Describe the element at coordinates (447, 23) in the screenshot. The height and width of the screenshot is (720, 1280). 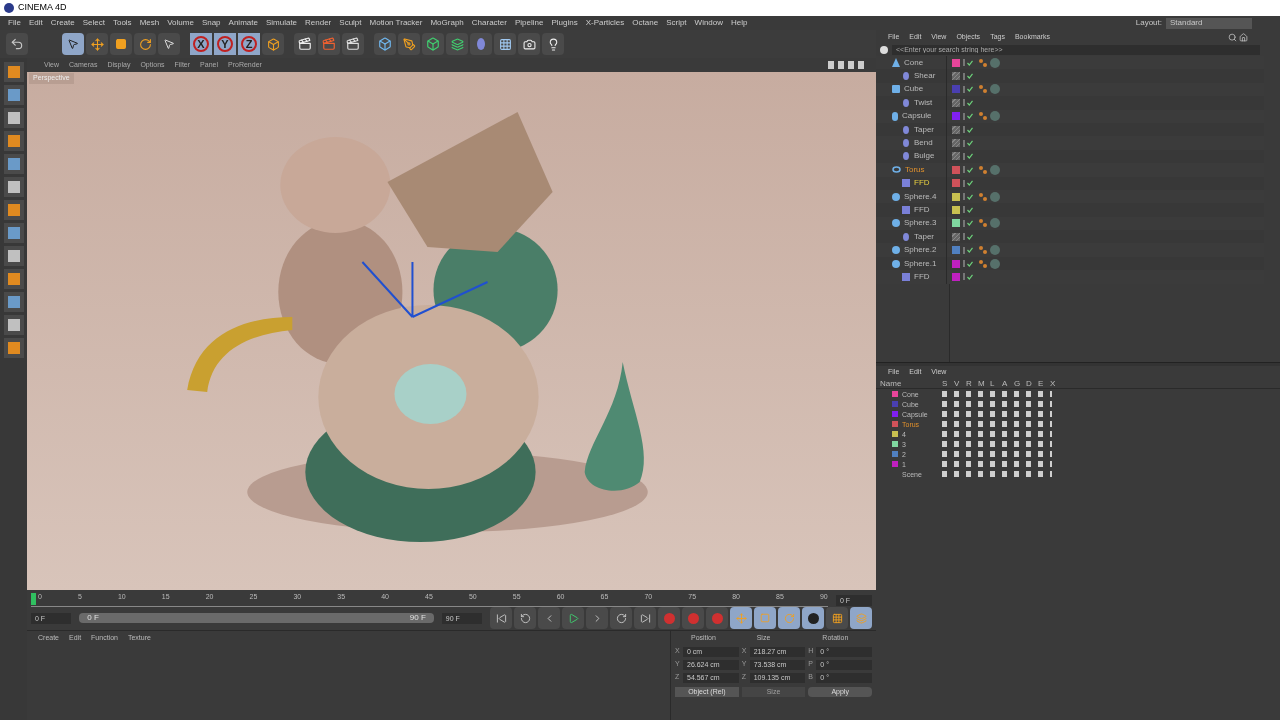
I see `menu-item: MoGraph` at that location.